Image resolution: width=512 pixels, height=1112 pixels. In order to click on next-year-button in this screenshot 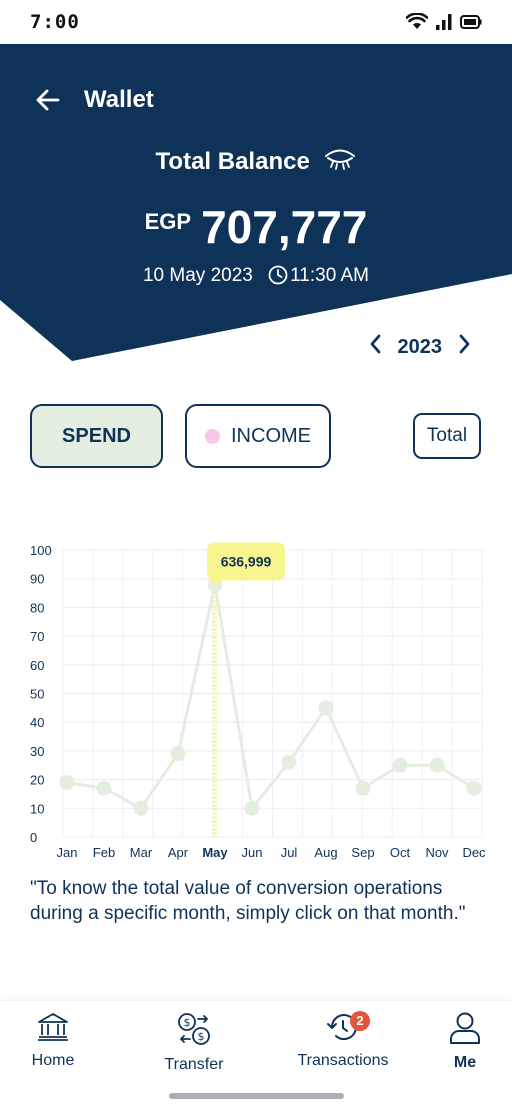, I will do `click(465, 347)`.